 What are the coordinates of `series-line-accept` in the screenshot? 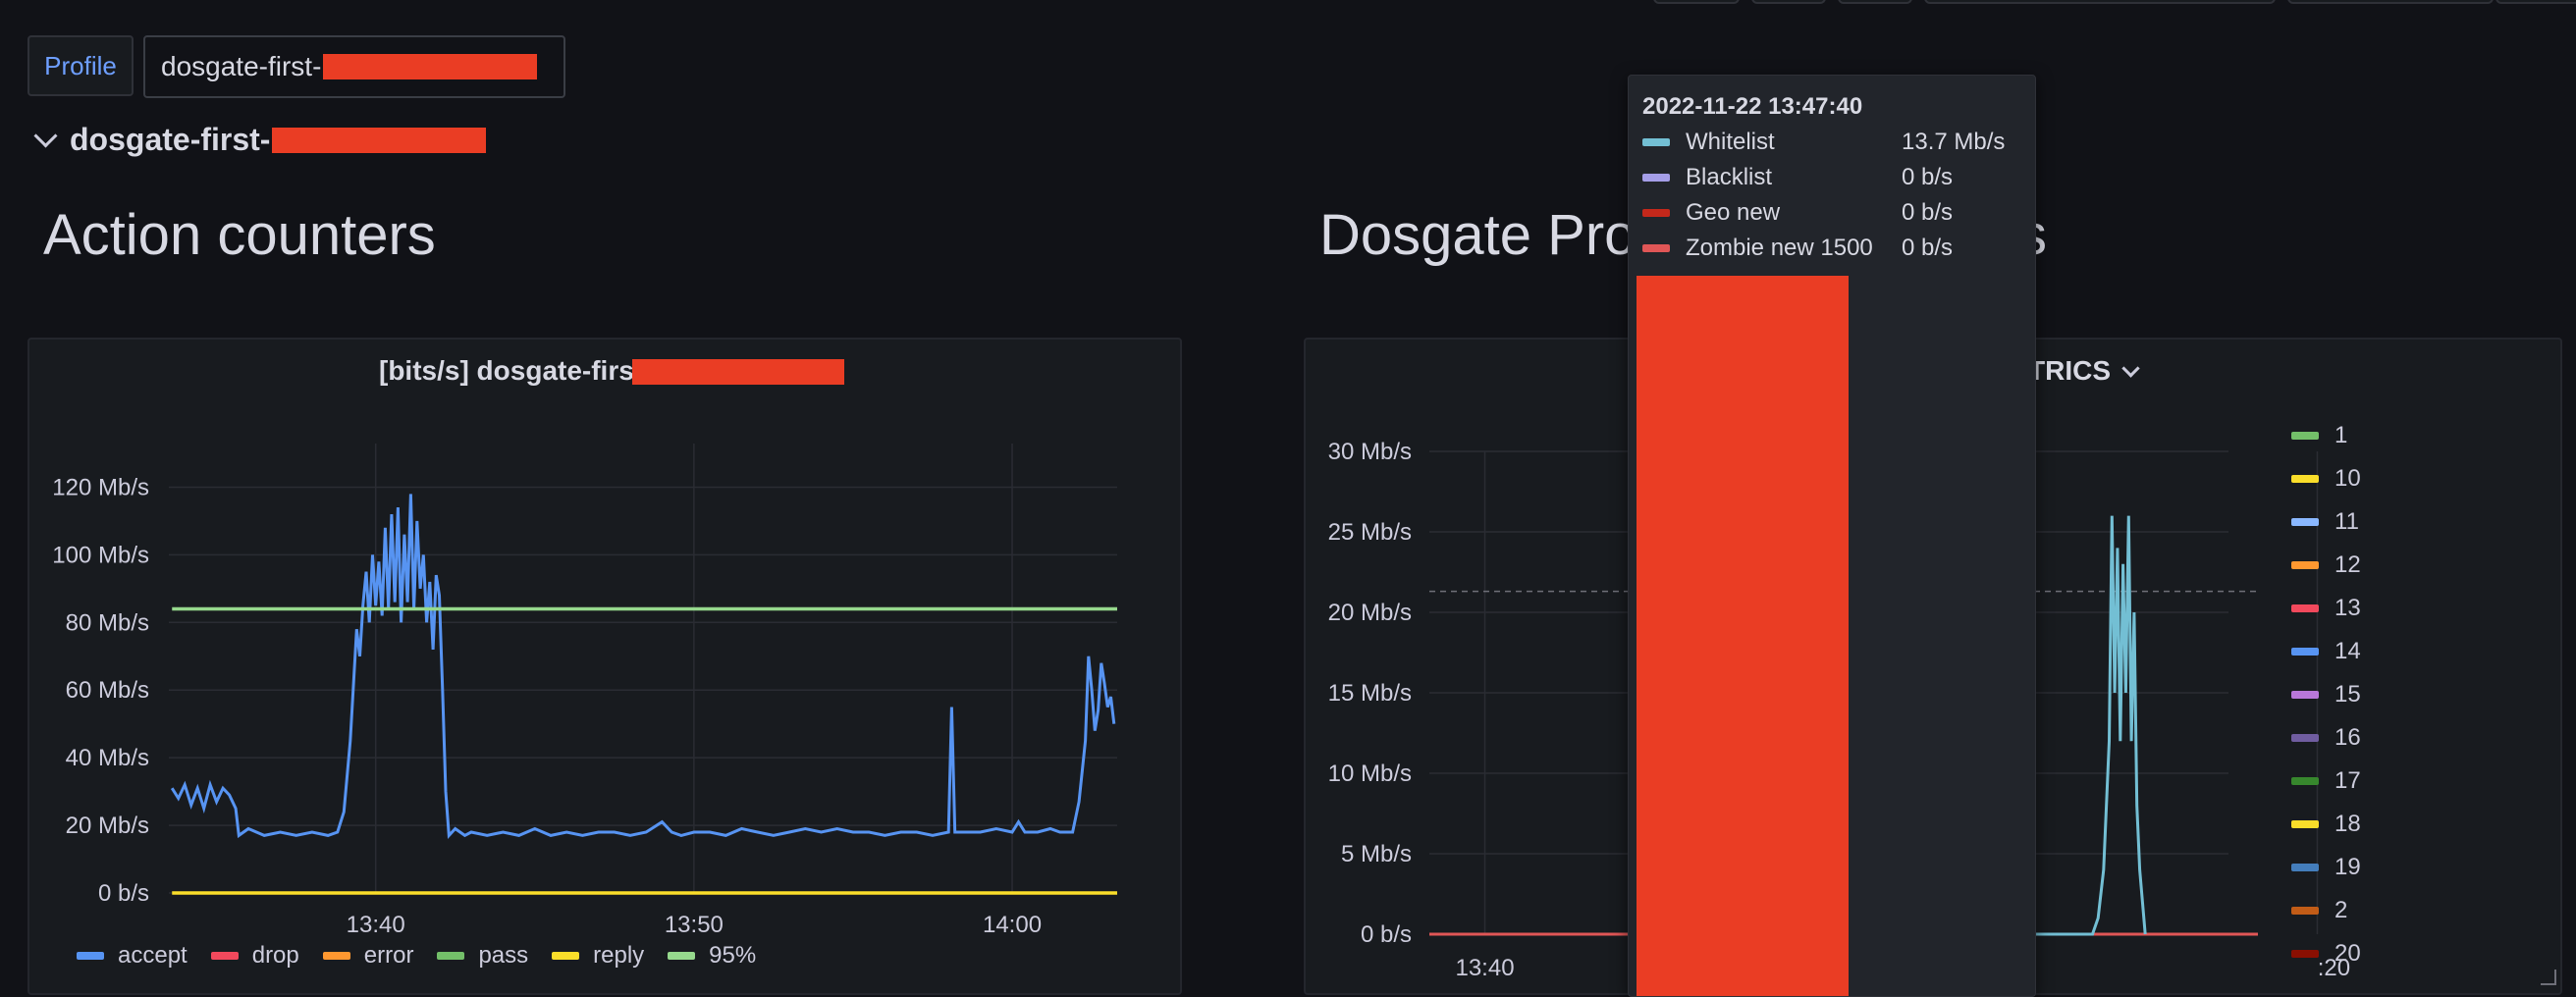 It's located at (643, 666).